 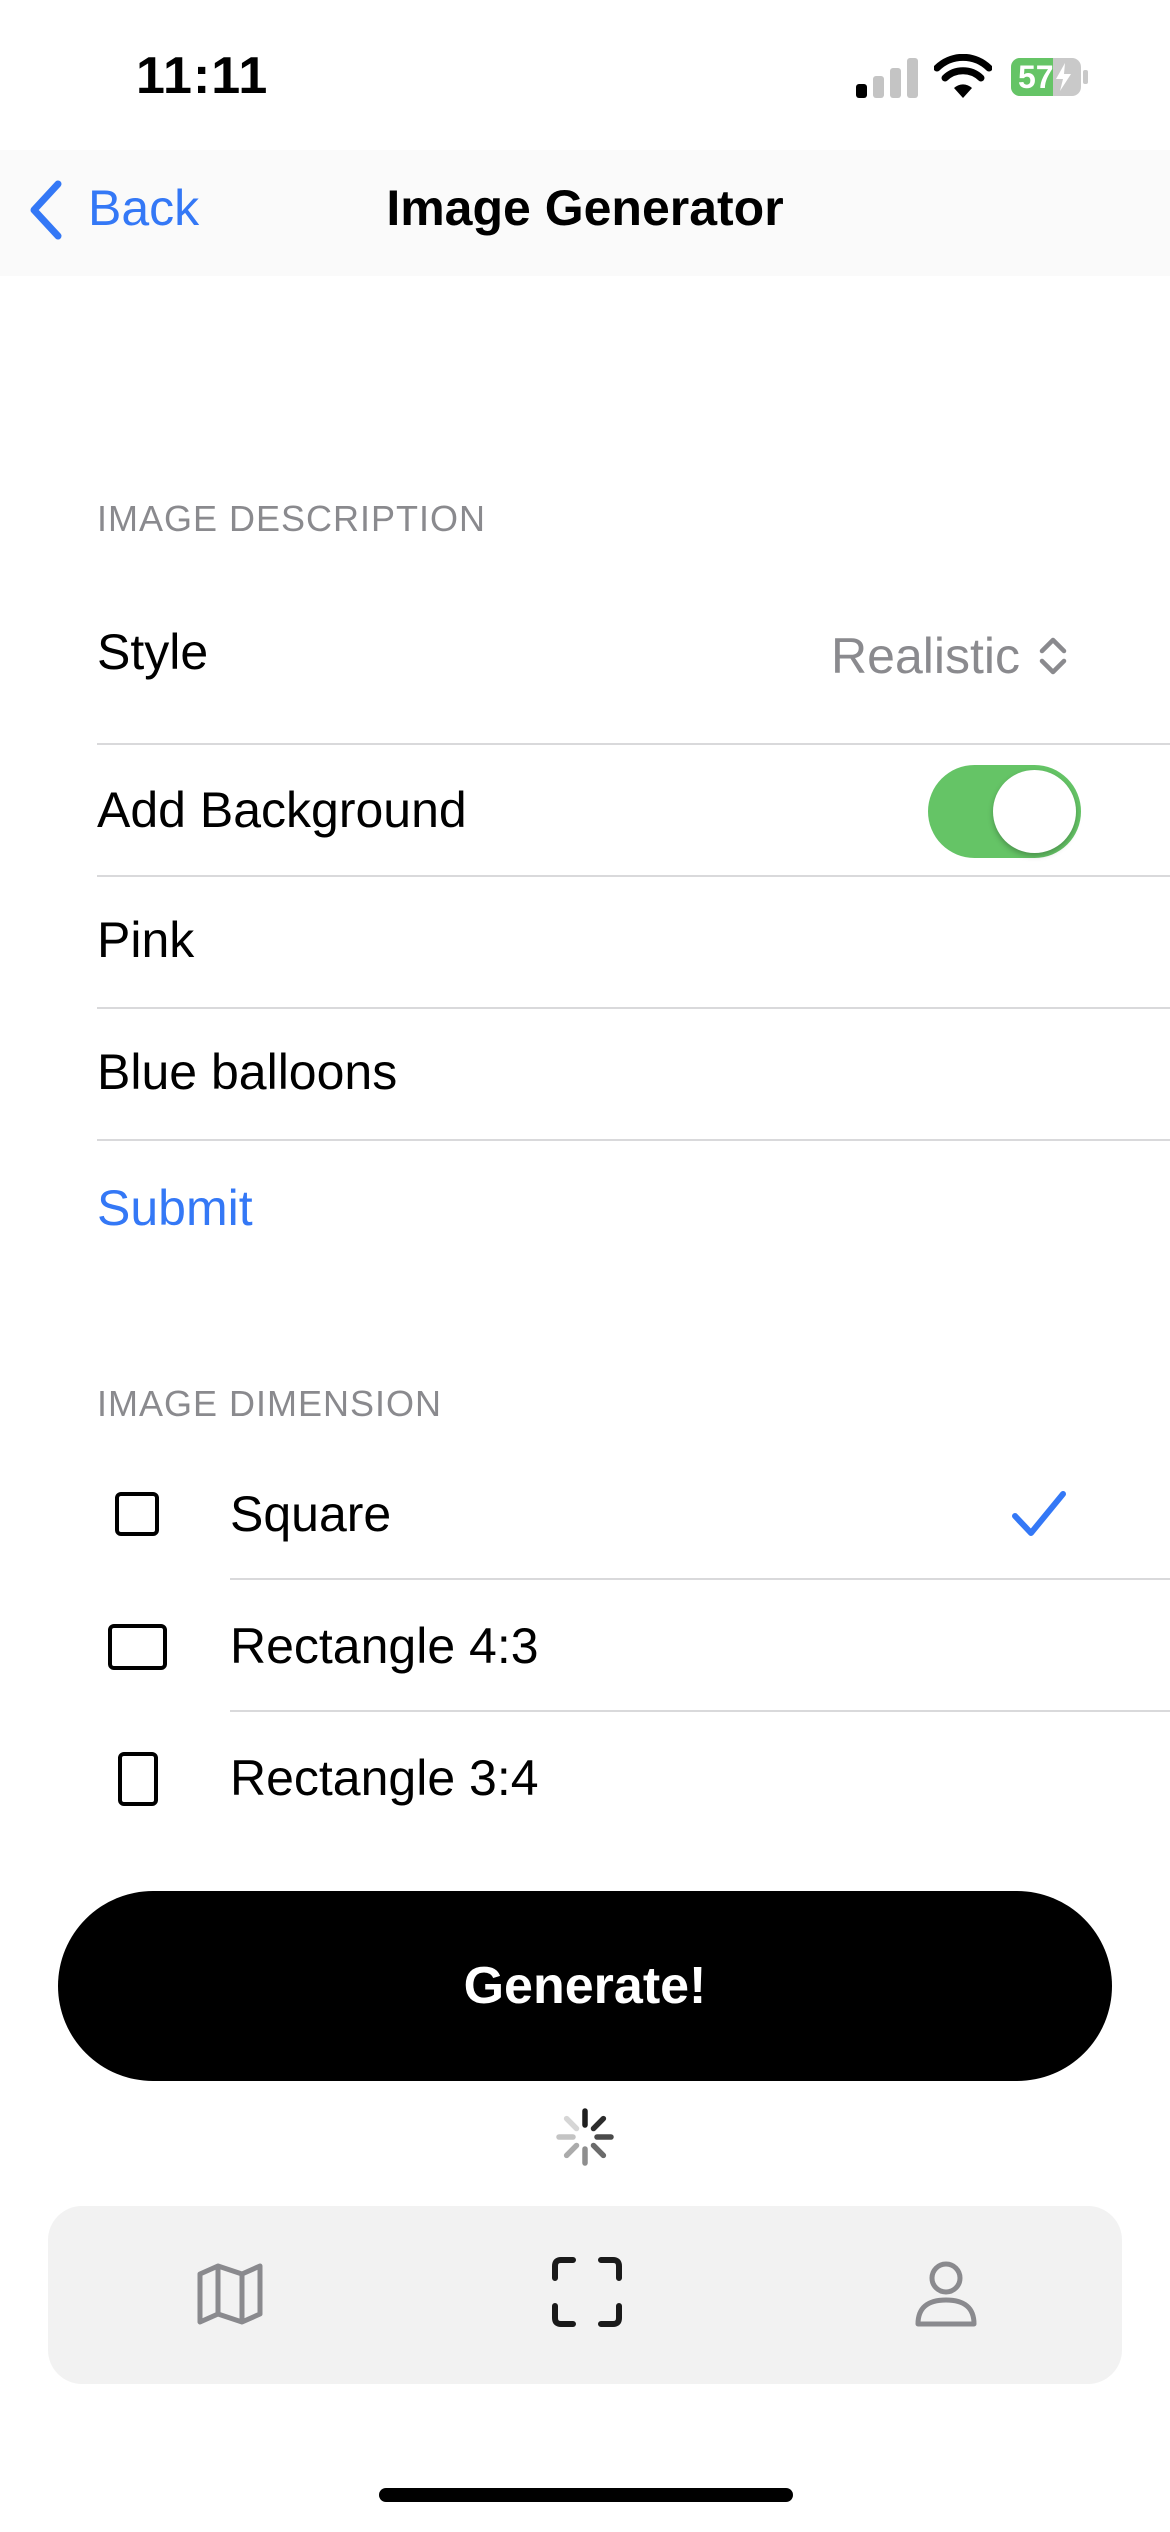 I want to click on wifi-icon, so click(x=963, y=76).